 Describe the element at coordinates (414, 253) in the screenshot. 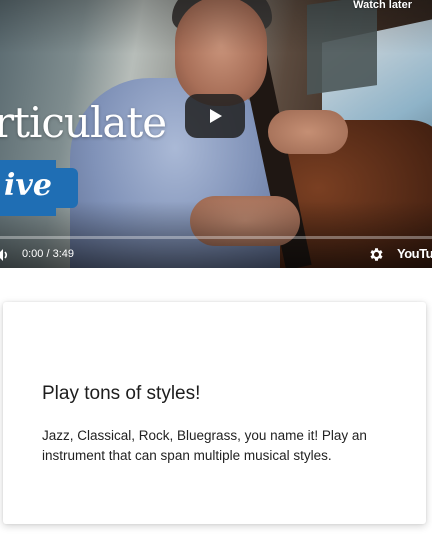

I see `youtube-logo: YouTub` at that location.